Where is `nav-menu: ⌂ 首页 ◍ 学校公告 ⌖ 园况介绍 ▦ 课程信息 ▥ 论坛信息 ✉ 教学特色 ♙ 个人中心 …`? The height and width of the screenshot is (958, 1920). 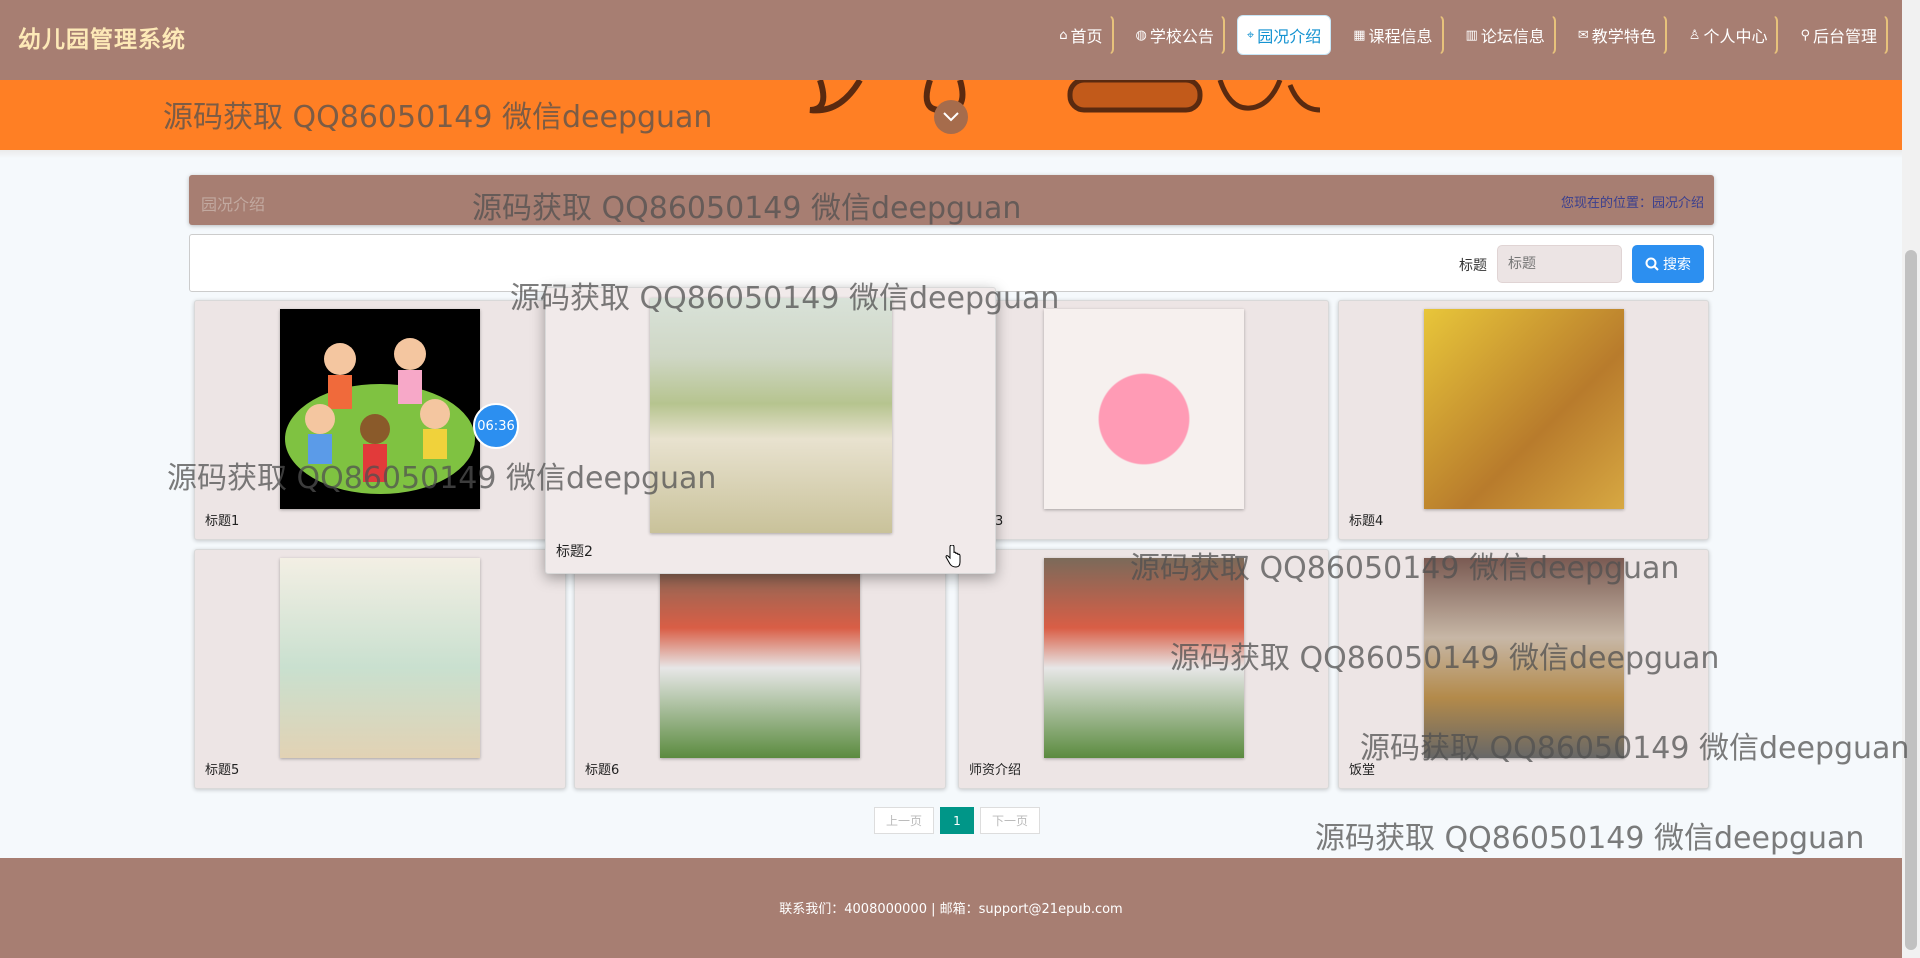
nav-menu: ⌂ 首页 ◍ 学校公告 ⌖ 园况介绍 ▦ 课程信息 ▥ 论坛信息 ✉ 教学特色 ♙ 个人中心 … is located at coordinates (1468, 35).